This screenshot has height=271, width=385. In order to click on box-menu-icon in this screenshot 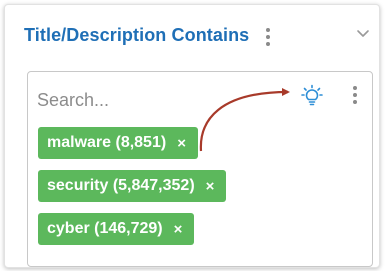, I will do `click(355, 95)`.